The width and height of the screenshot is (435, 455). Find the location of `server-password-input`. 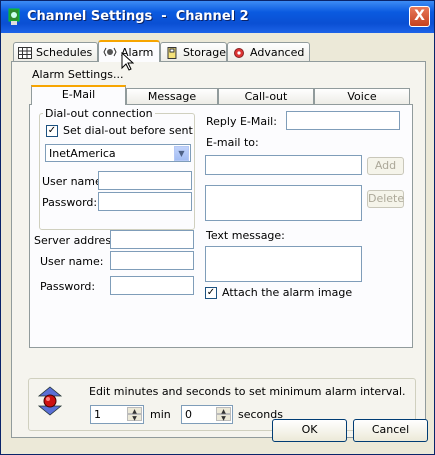

server-password-input is located at coordinates (152, 285).